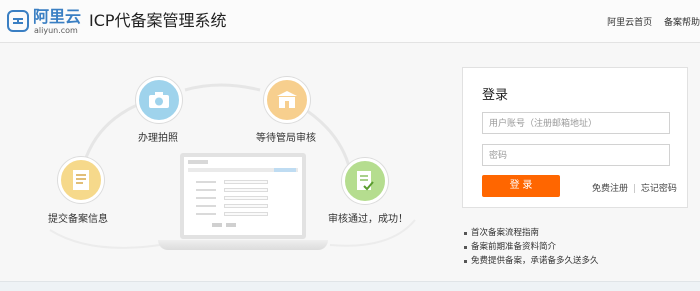  I want to click on guide-link: 备案前期准备资料简介, so click(531, 247).